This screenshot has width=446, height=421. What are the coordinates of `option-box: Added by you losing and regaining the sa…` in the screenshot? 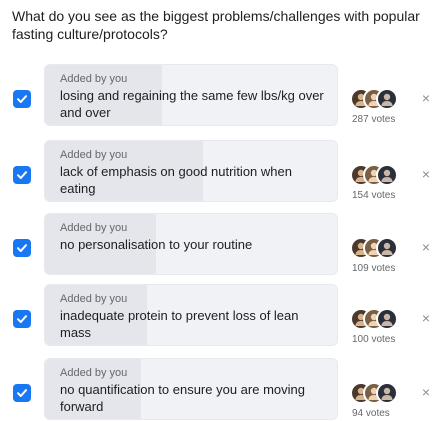 It's located at (191, 95).